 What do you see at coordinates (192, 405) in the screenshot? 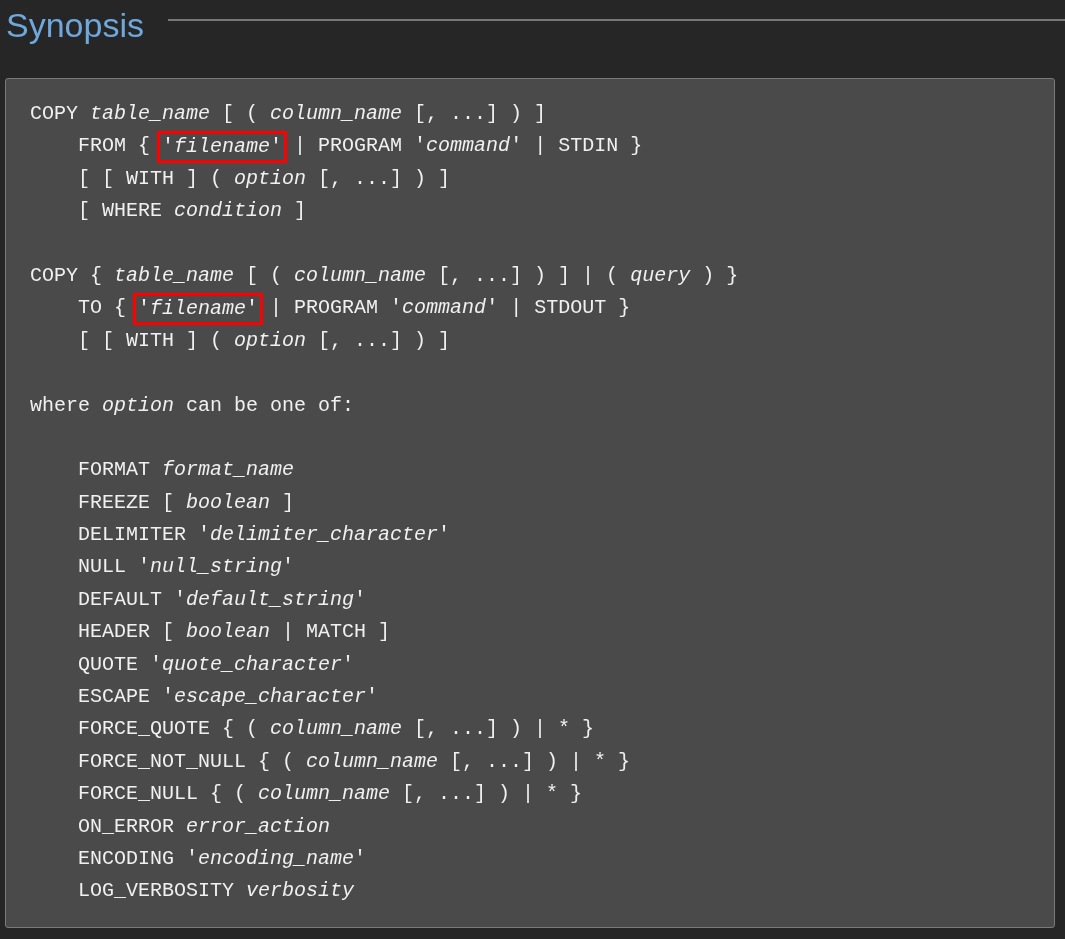
I see `code-text: where option can be one of:` at bounding box center [192, 405].